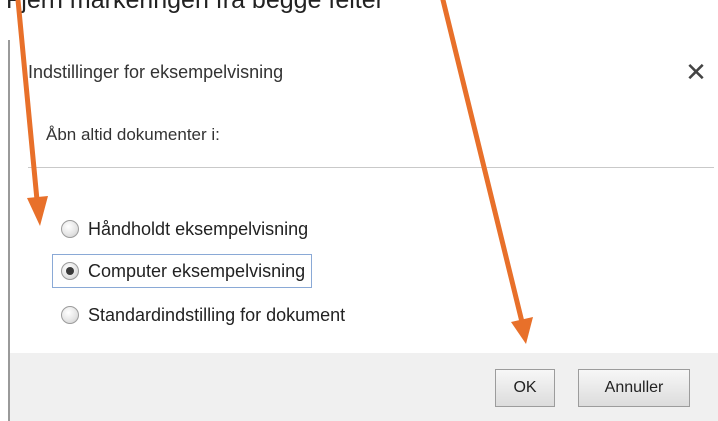 The height and width of the screenshot is (421, 718). I want to click on separator, so click(371, 167).